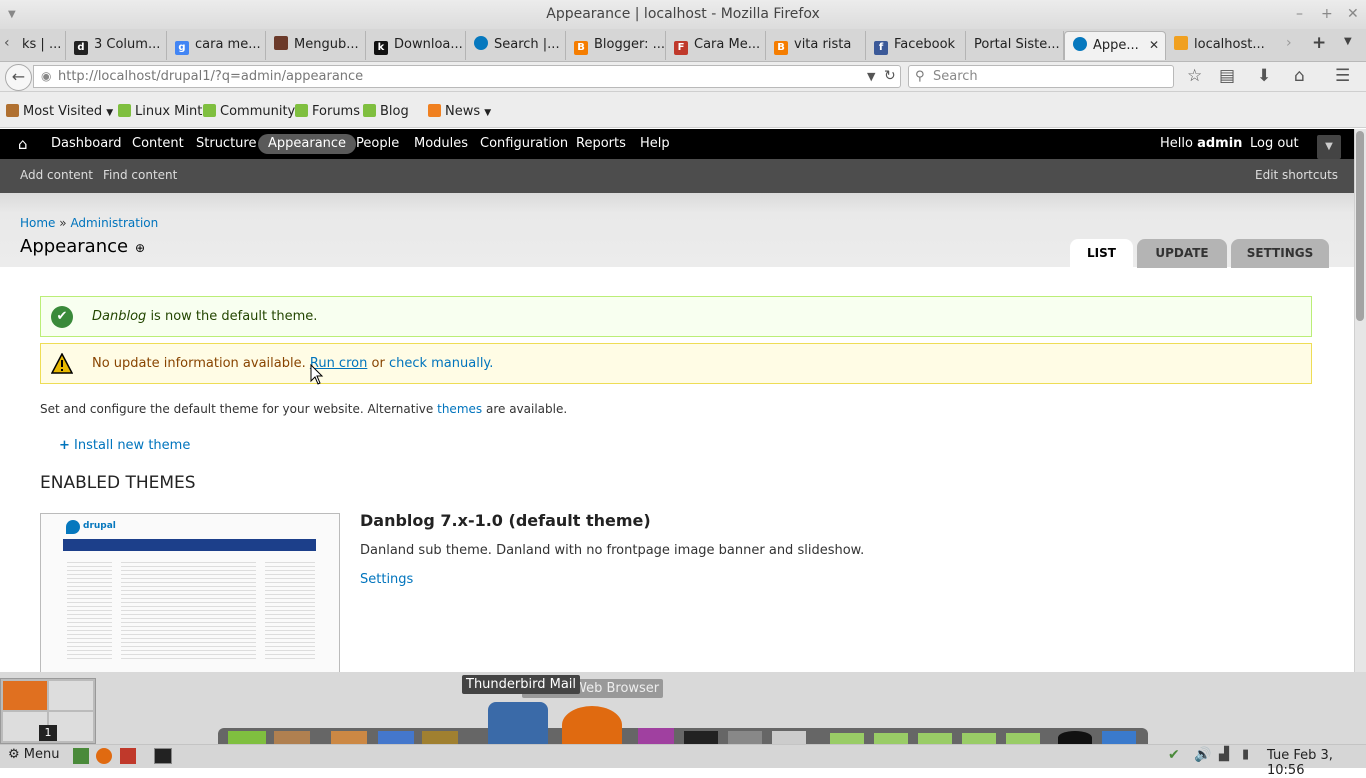 This screenshot has height=778, width=1366. Describe the element at coordinates (1353, 14) in the screenshot. I see `close-window-icon: ✕` at that location.